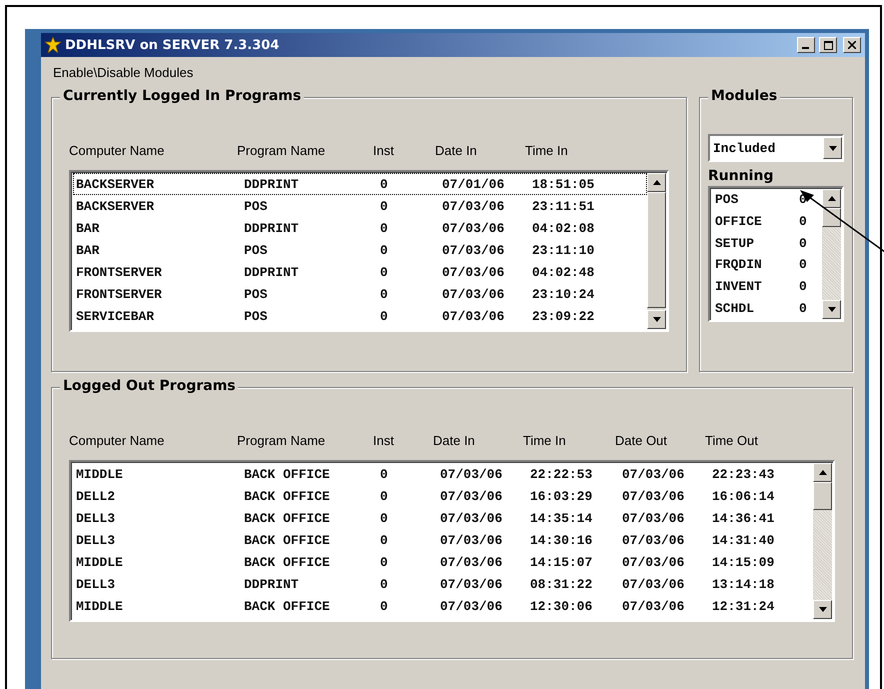  What do you see at coordinates (360, 184) in the screenshot?
I see `list-row: BACKSERVER DDPRINT 0 07/01/06 18:51:05` at bounding box center [360, 184].